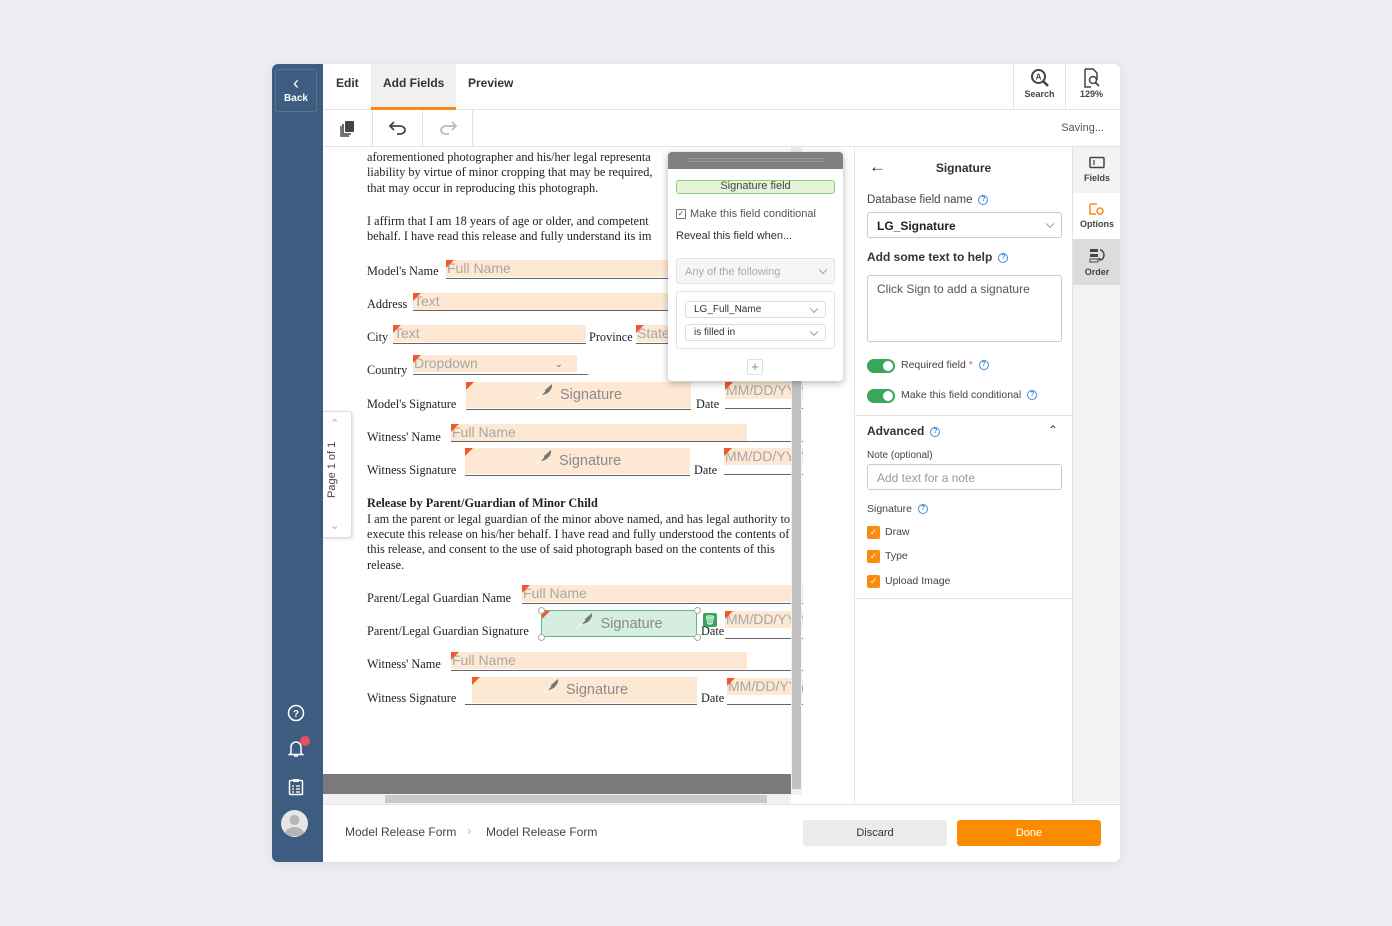 The image size is (1392, 926). I want to click on witness-signature-2-field: Signature, so click(584, 690).